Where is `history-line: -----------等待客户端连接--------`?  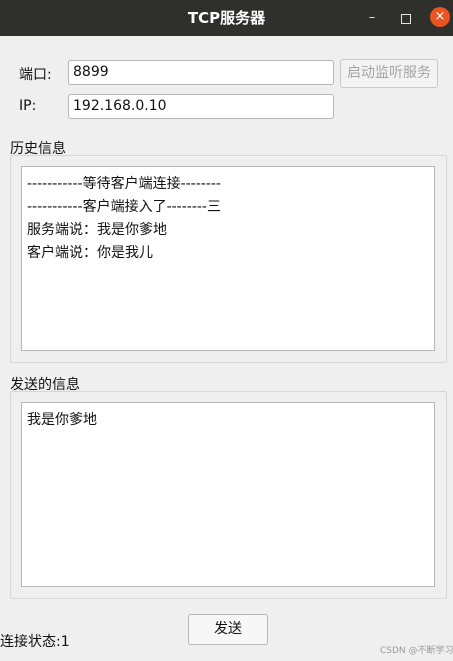 history-line: -----------等待客户端连接-------- is located at coordinates (124, 184).